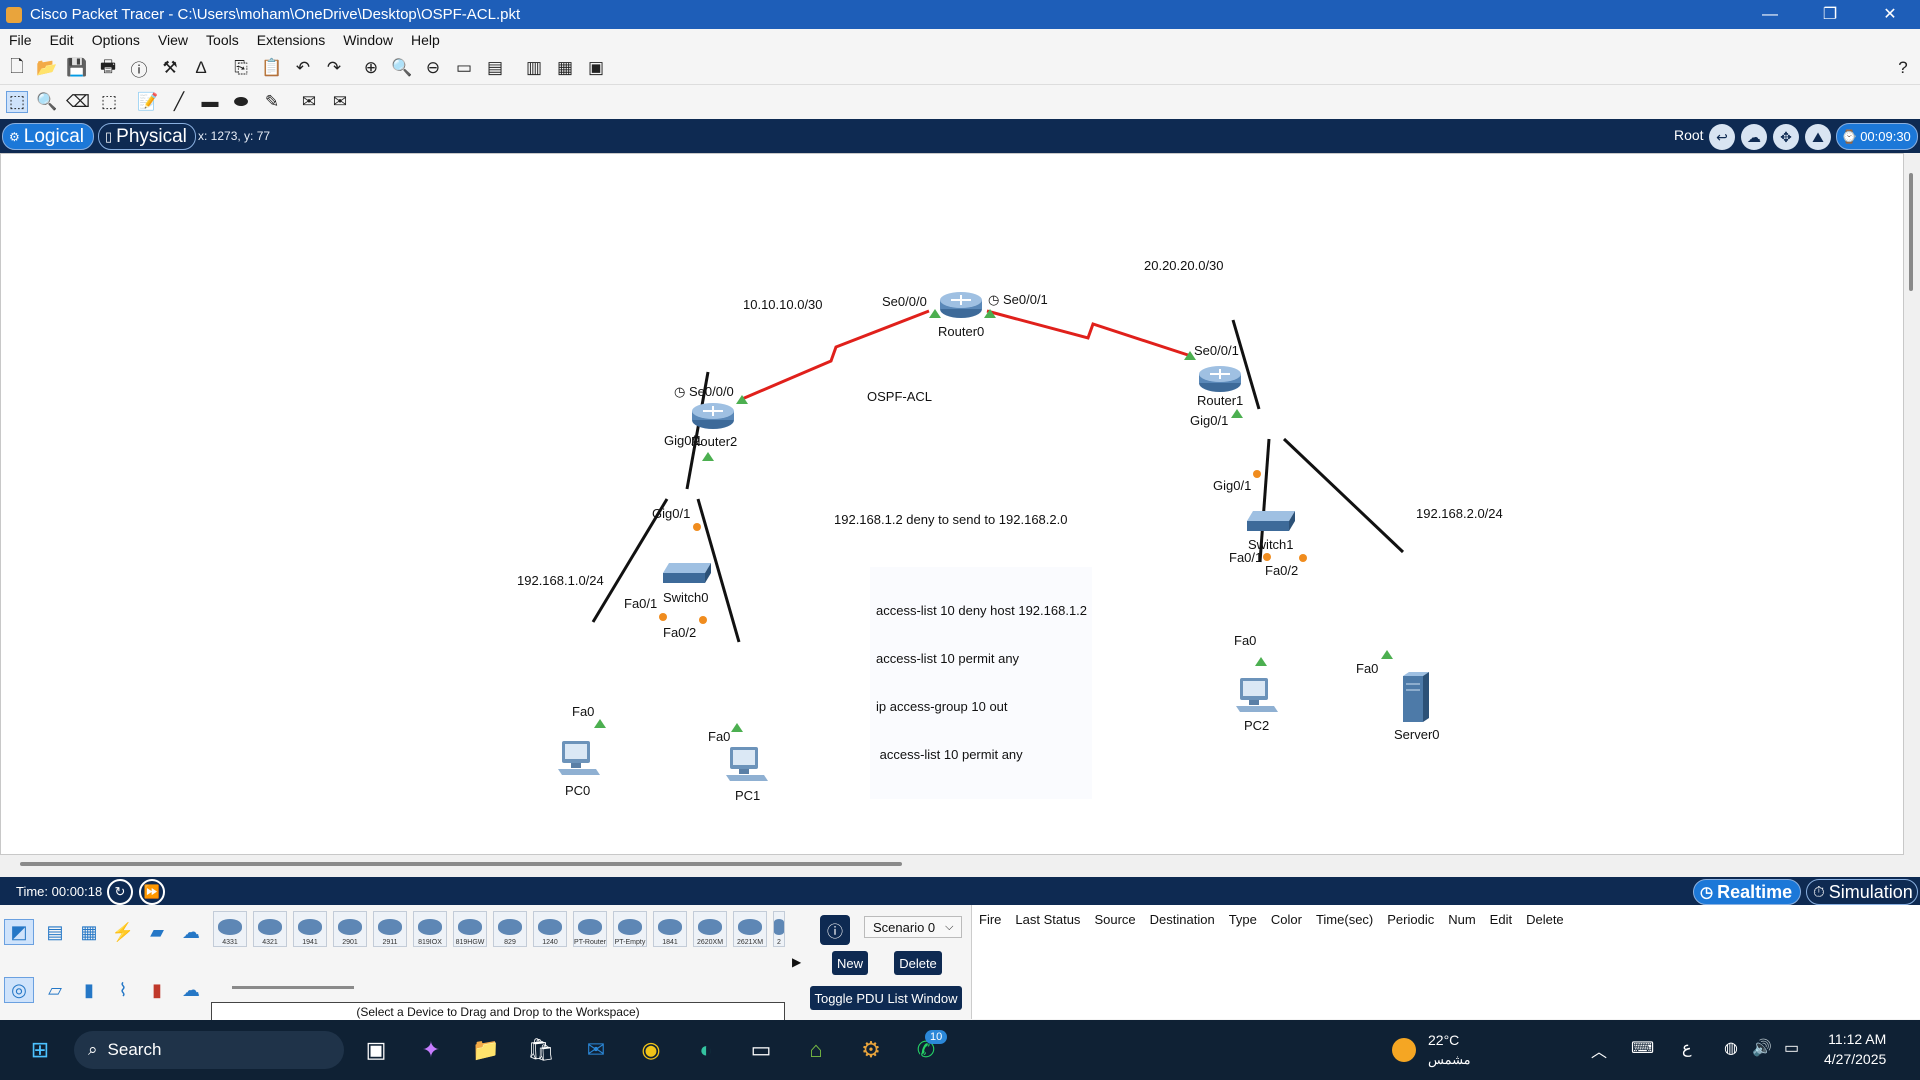 This screenshot has width=1920, height=1080. I want to click on menu-file: File, so click(20, 40).